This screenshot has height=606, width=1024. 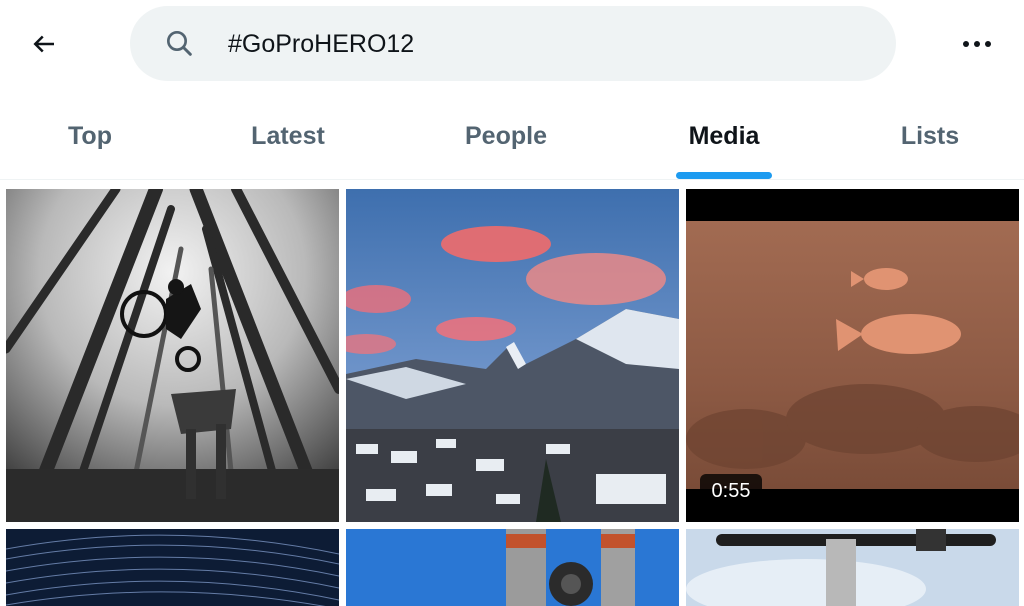 I want to click on tab-lists: Lists, so click(x=930, y=136).